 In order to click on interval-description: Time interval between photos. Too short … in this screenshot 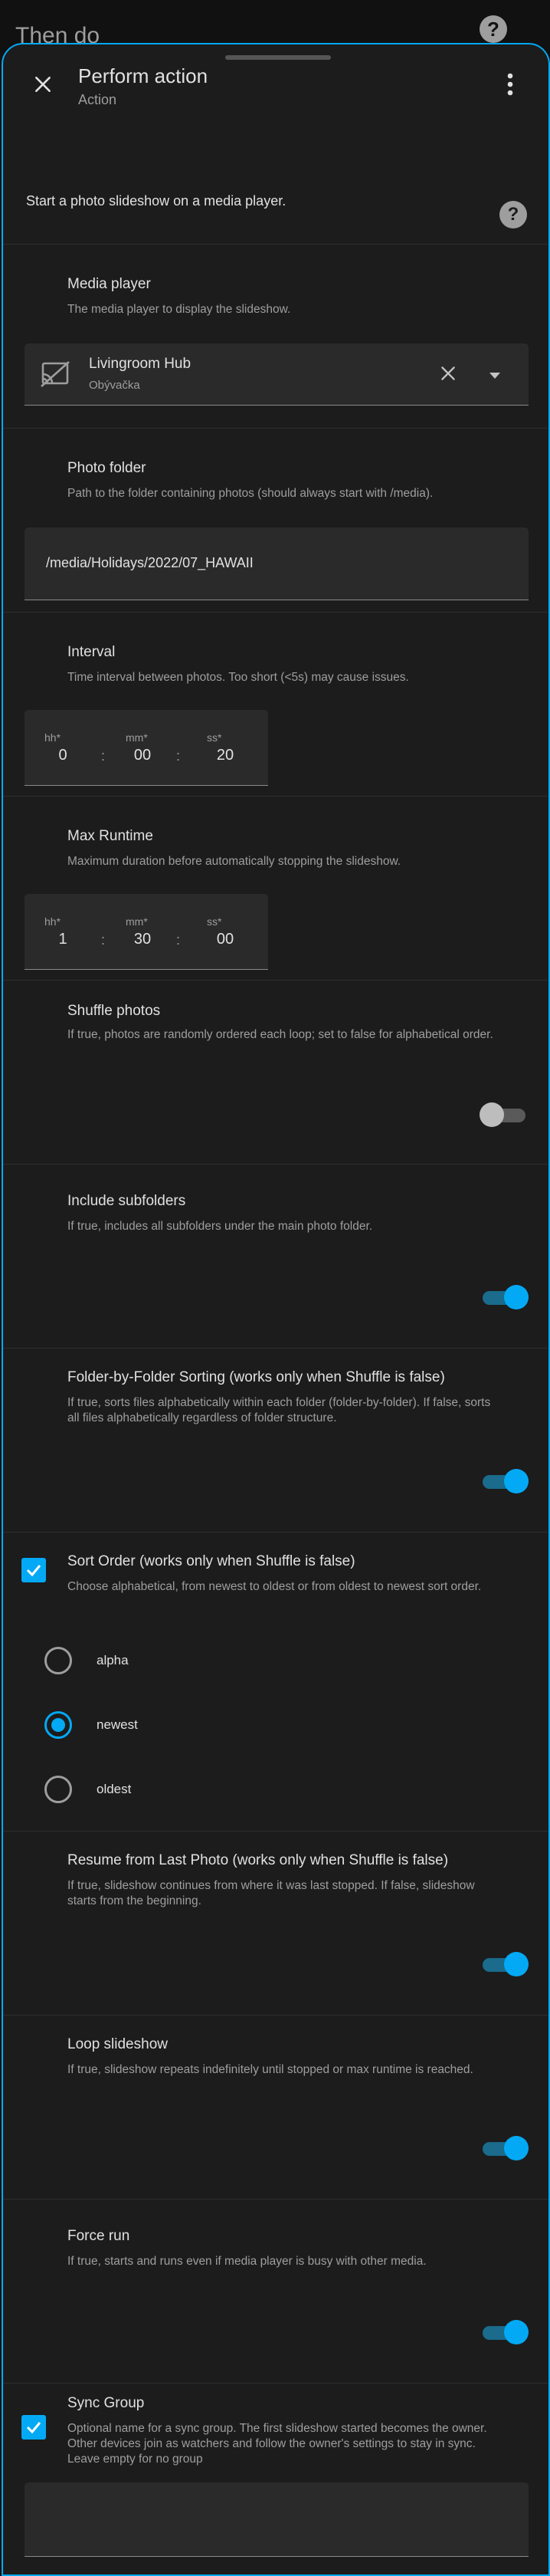, I will do `click(238, 677)`.